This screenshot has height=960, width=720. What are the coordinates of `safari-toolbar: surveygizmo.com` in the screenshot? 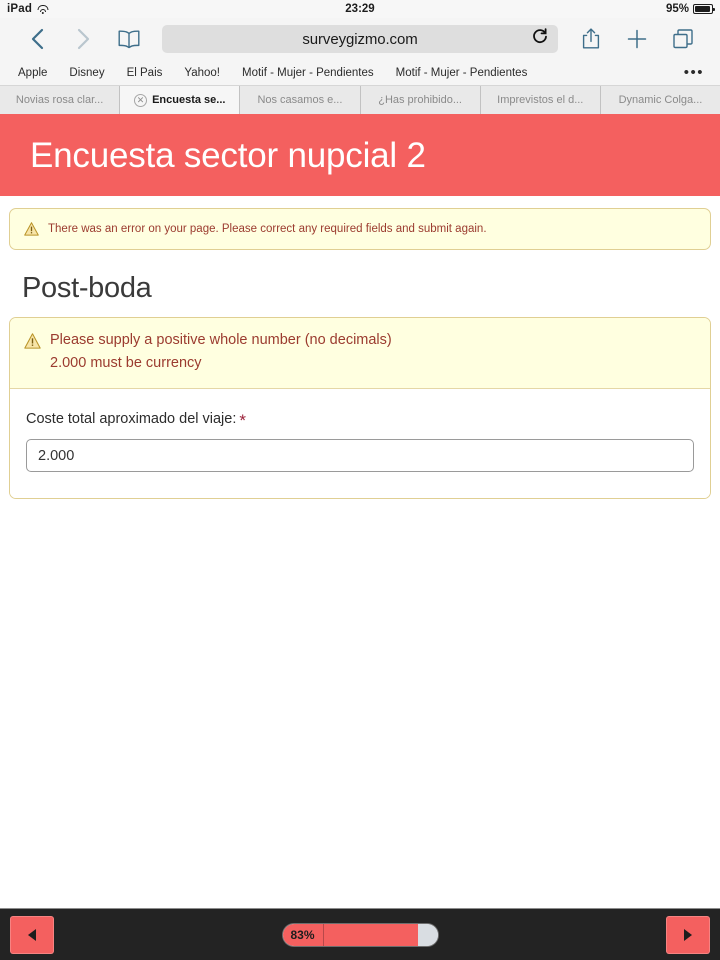 It's located at (360, 39).